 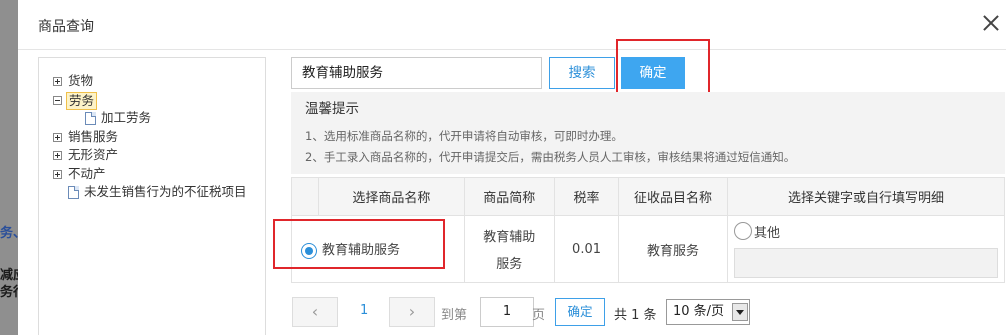 What do you see at coordinates (66, 27) in the screenshot?
I see `dialog-title: 商品查询` at bounding box center [66, 27].